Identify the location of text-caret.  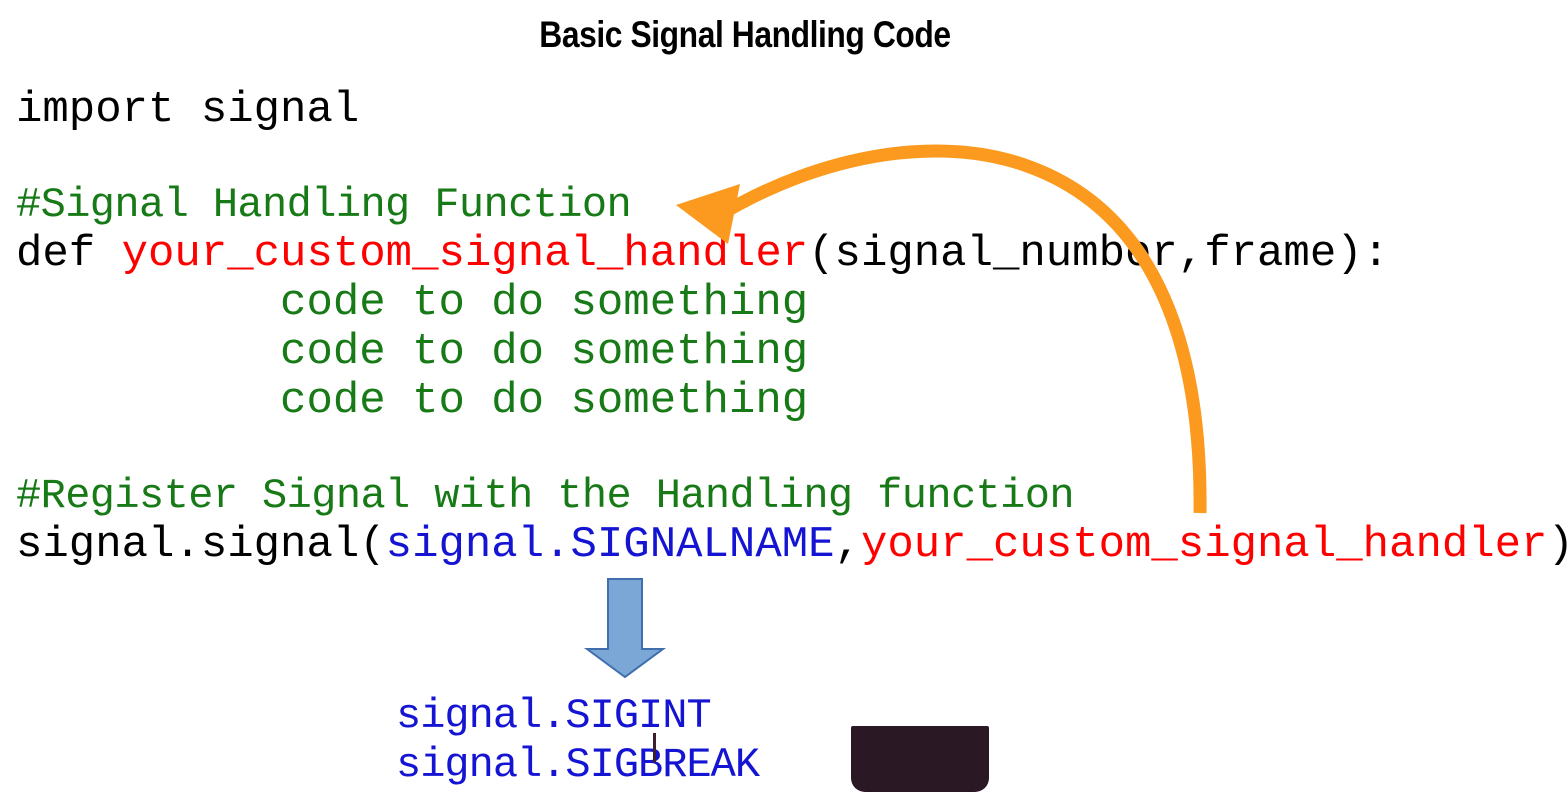
(654, 748).